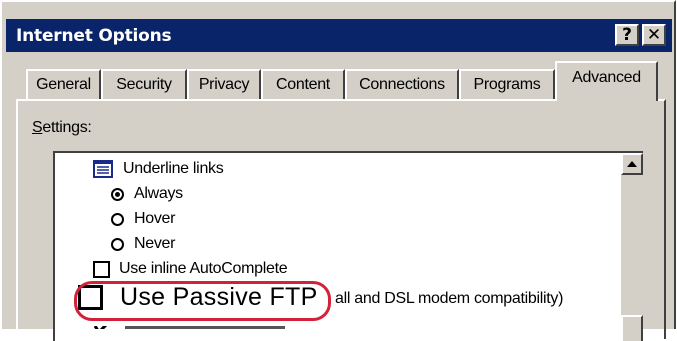  I want to click on setting-label: Underline links, so click(173, 168).